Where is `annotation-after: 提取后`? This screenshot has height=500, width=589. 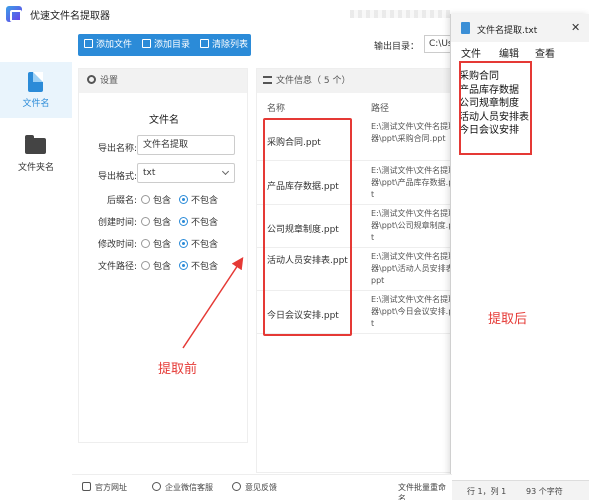
annotation-after: 提取后 is located at coordinates (508, 319).